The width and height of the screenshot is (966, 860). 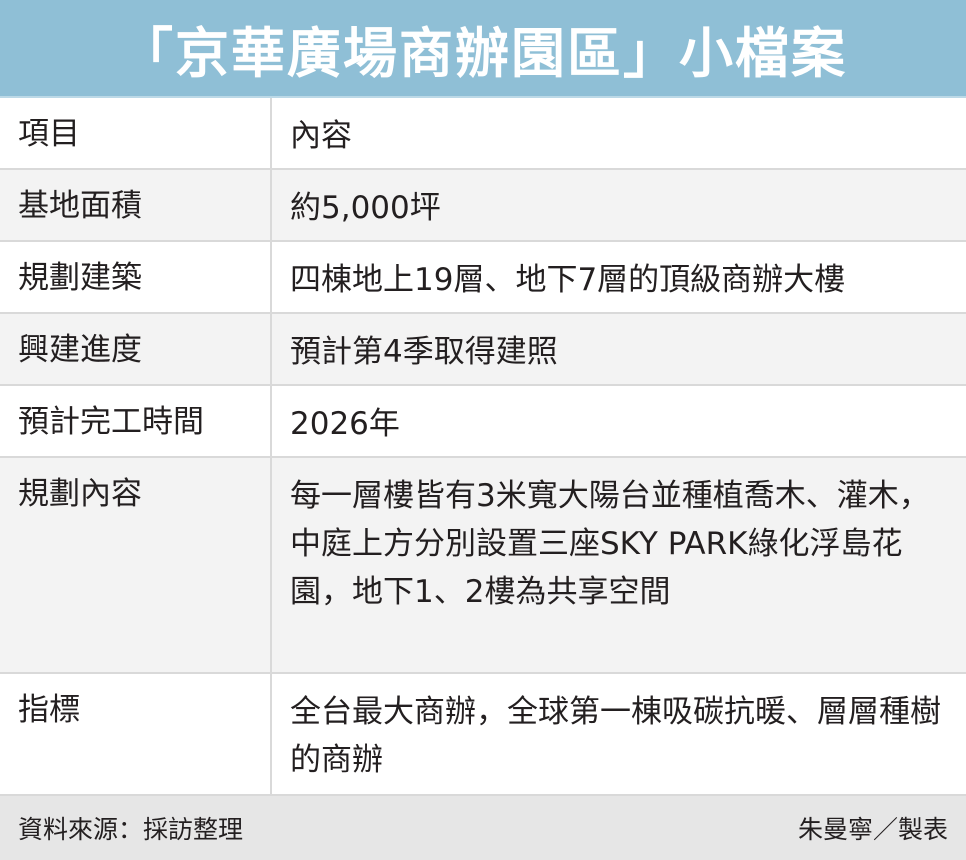 I want to click on source-note: 資料來源：採訪整理, so click(x=131, y=829).